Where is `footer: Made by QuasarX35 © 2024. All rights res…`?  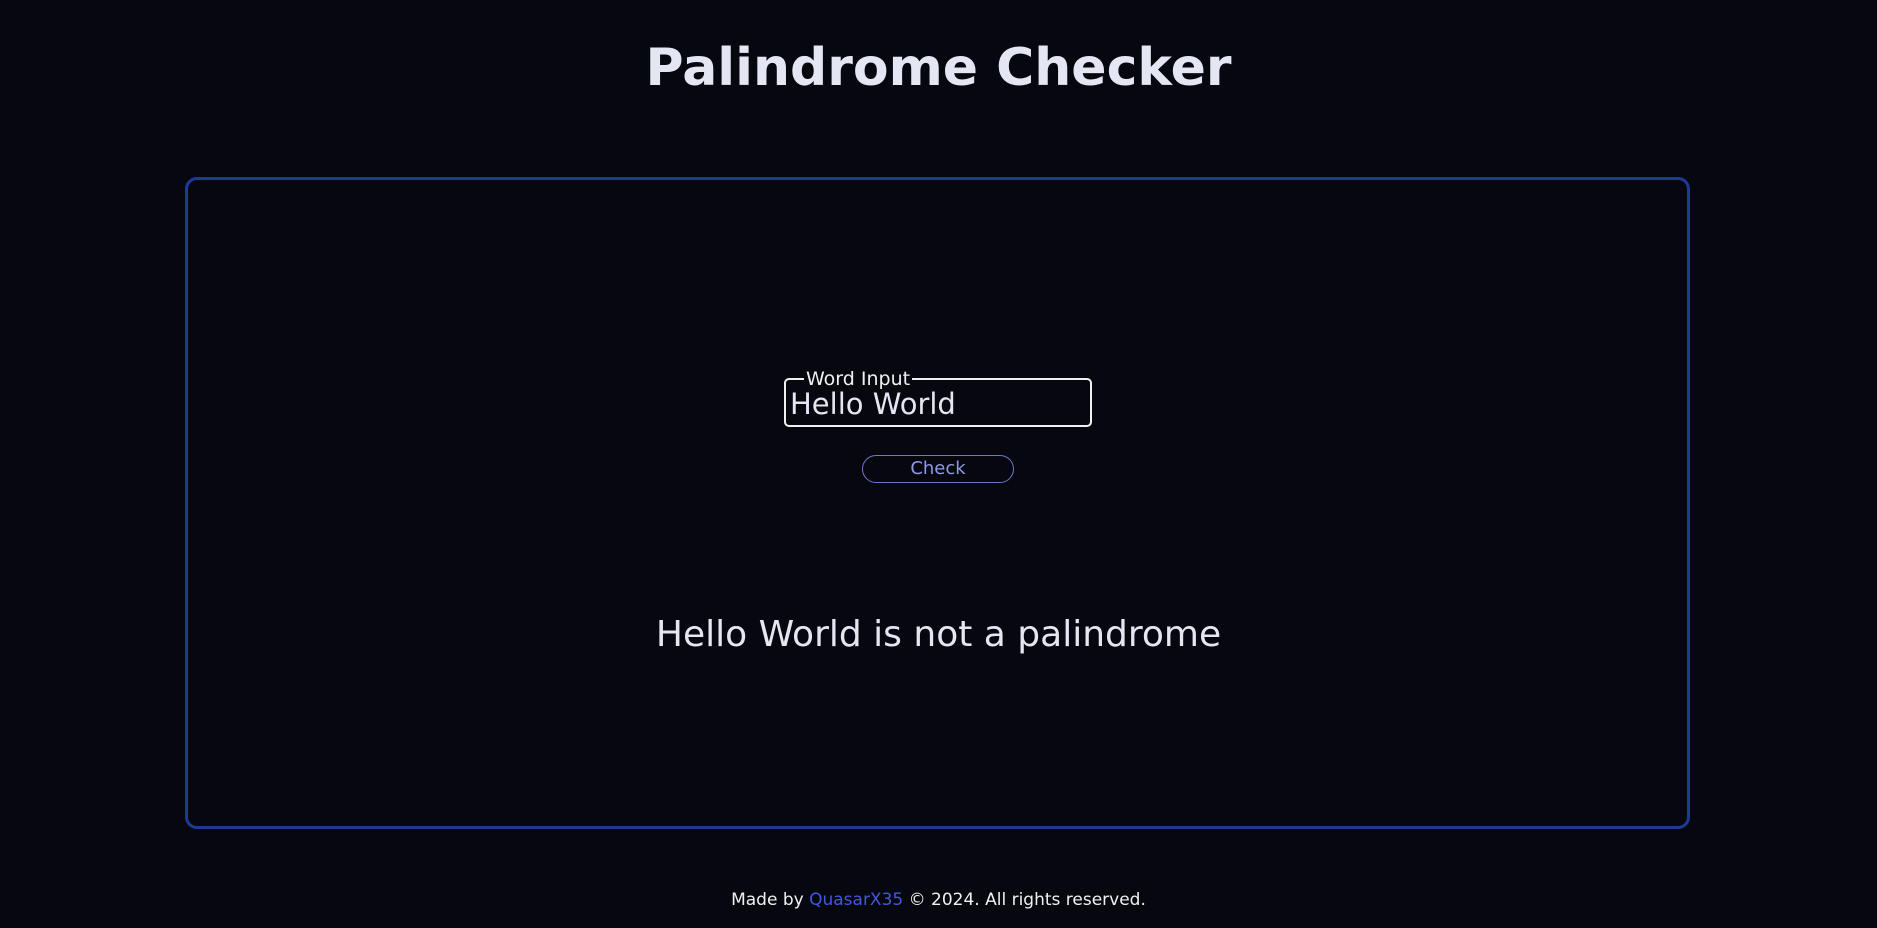
footer: Made by QuasarX35 © 2024. All rights res… is located at coordinates (938, 900).